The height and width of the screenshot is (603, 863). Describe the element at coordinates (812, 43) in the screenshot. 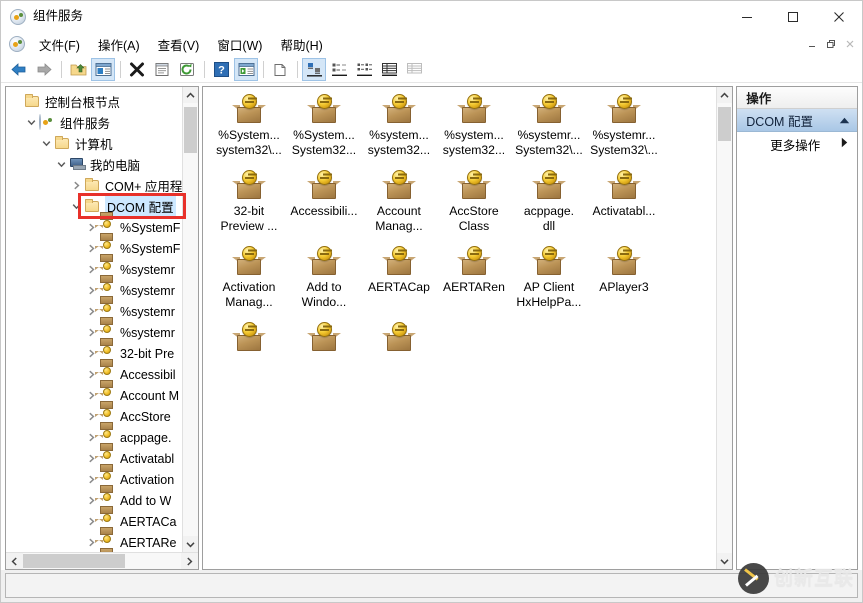

I see `mdi-minimize-button` at that location.